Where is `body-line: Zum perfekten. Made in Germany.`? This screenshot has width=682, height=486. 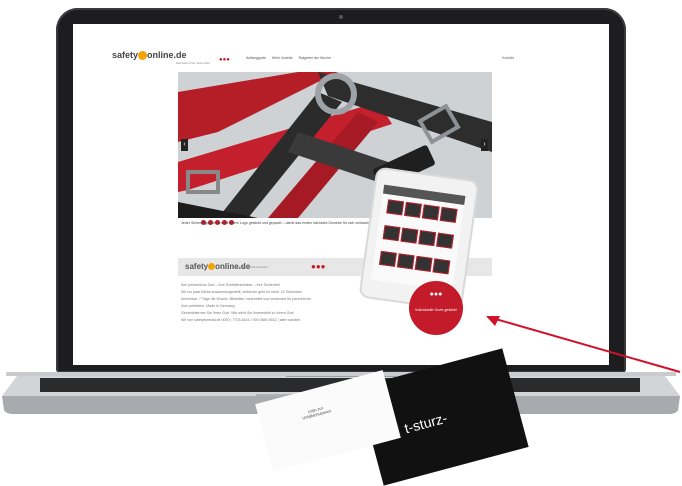
body-line: Zum perfekten. Made in Germany. is located at coordinates (208, 306).